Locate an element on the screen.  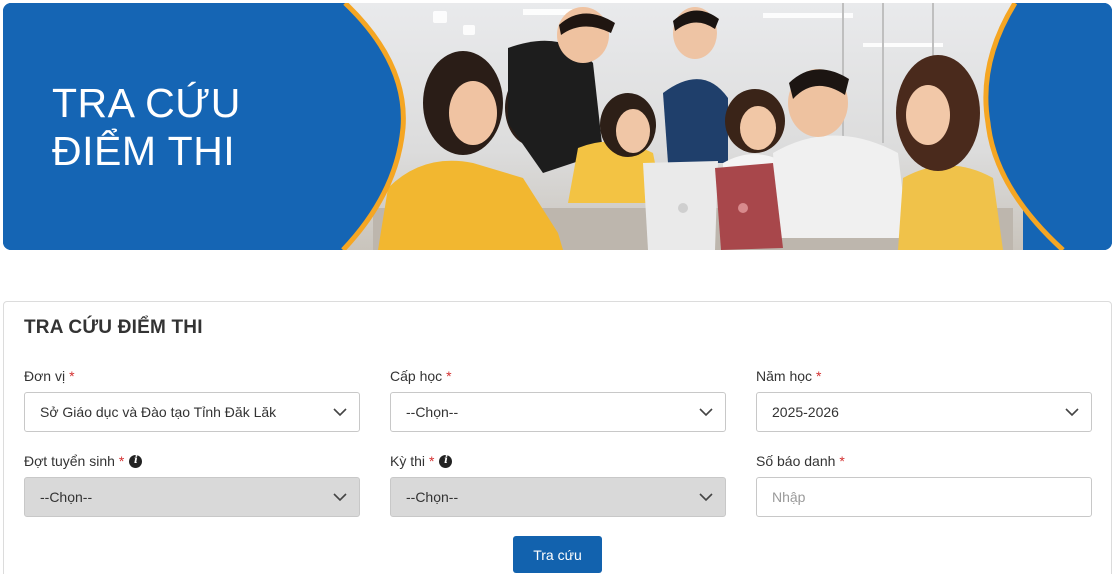
field-ky-thi: Kỳ thi * i --Chọn-- is located at coordinates (558, 484).